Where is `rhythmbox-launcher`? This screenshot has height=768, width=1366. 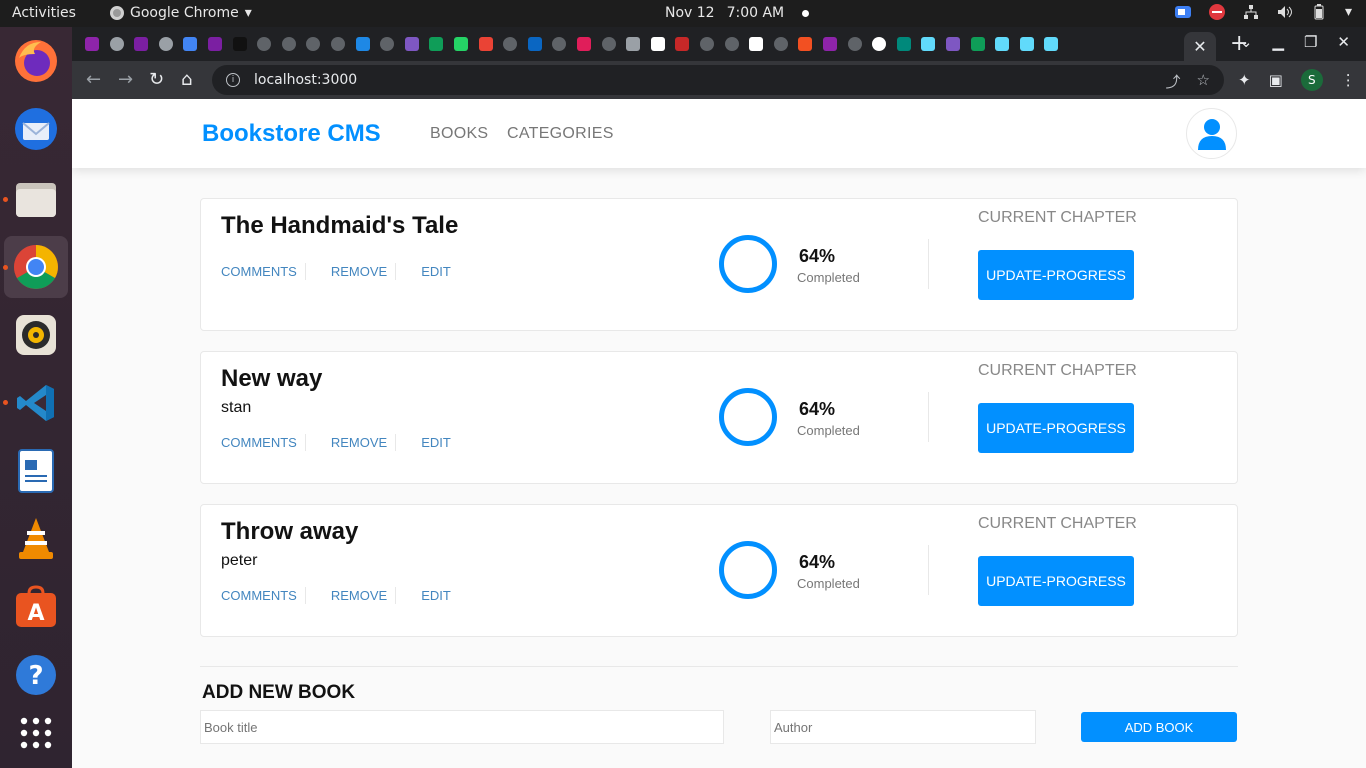 rhythmbox-launcher is located at coordinates (36, 335).